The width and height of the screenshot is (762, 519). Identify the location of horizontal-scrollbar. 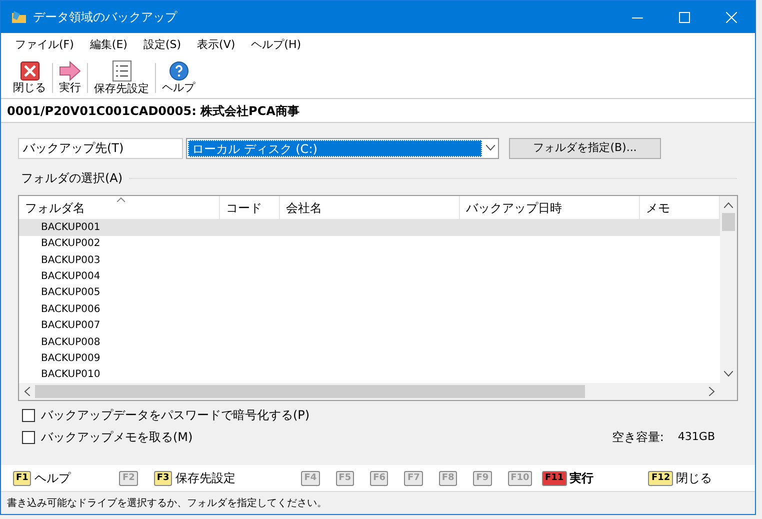
(378, 391).